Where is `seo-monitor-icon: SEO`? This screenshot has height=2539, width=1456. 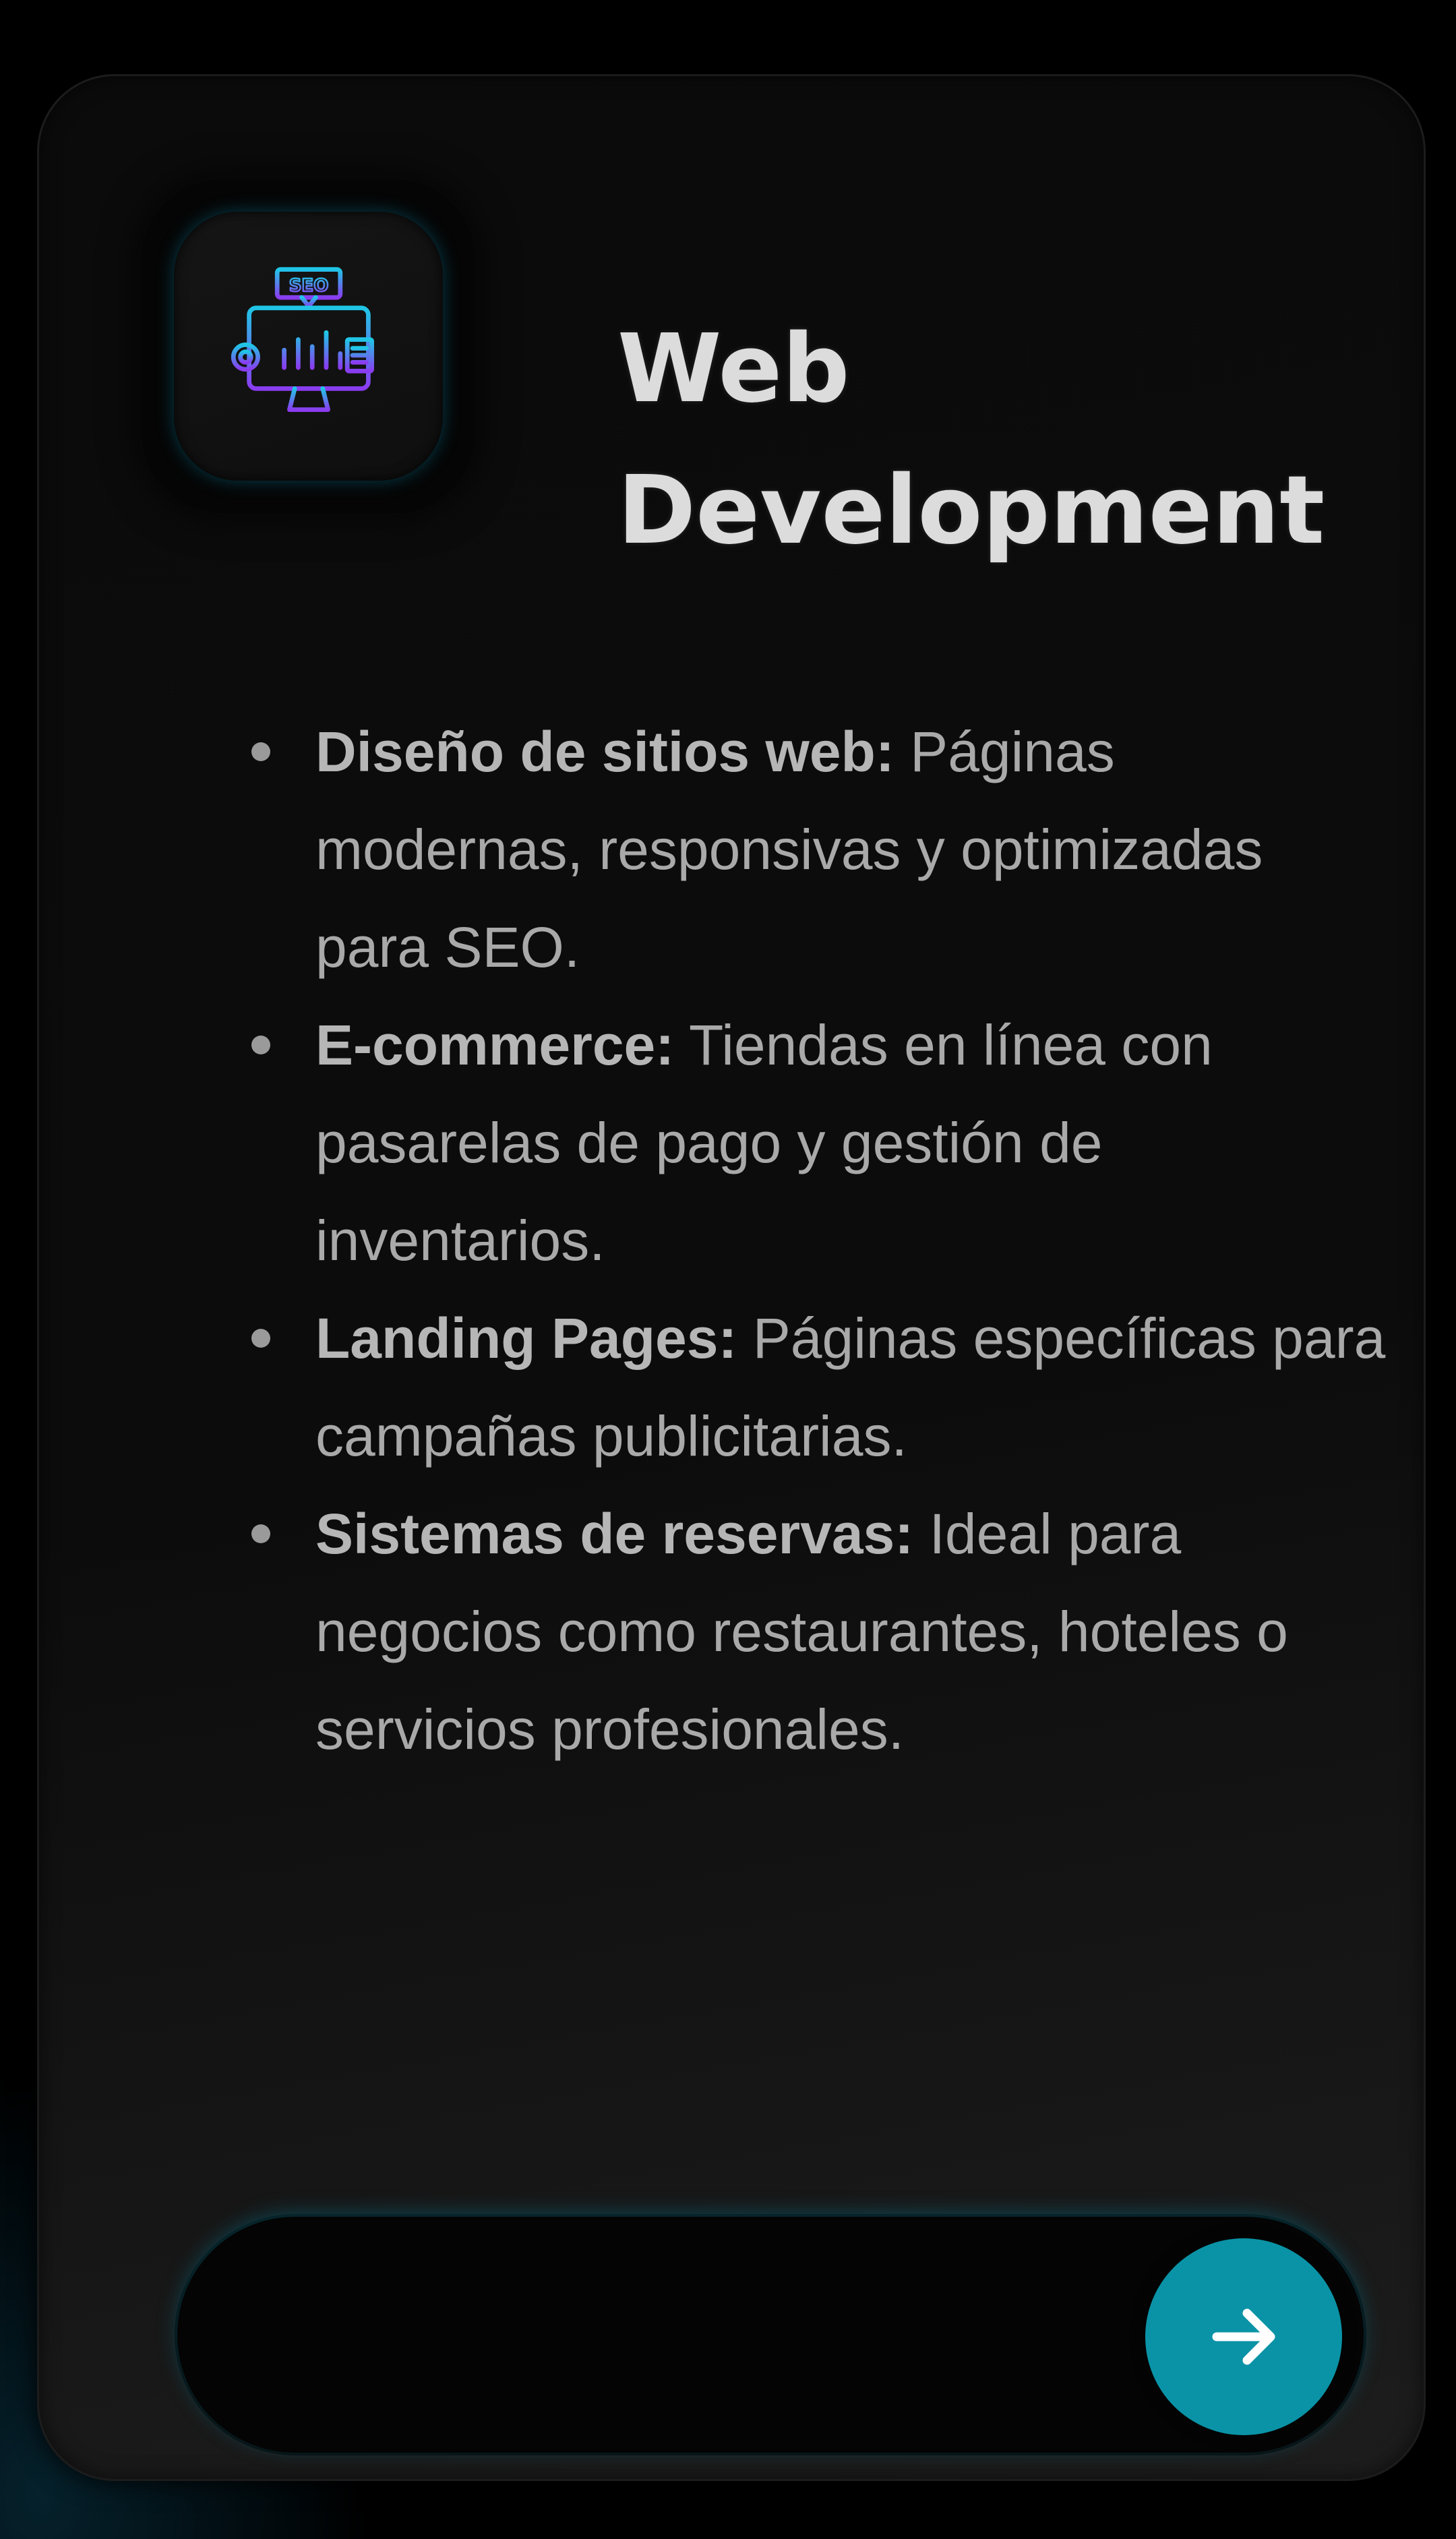
seo-monitor-icon: SEO is located at coordinates (302, 340).